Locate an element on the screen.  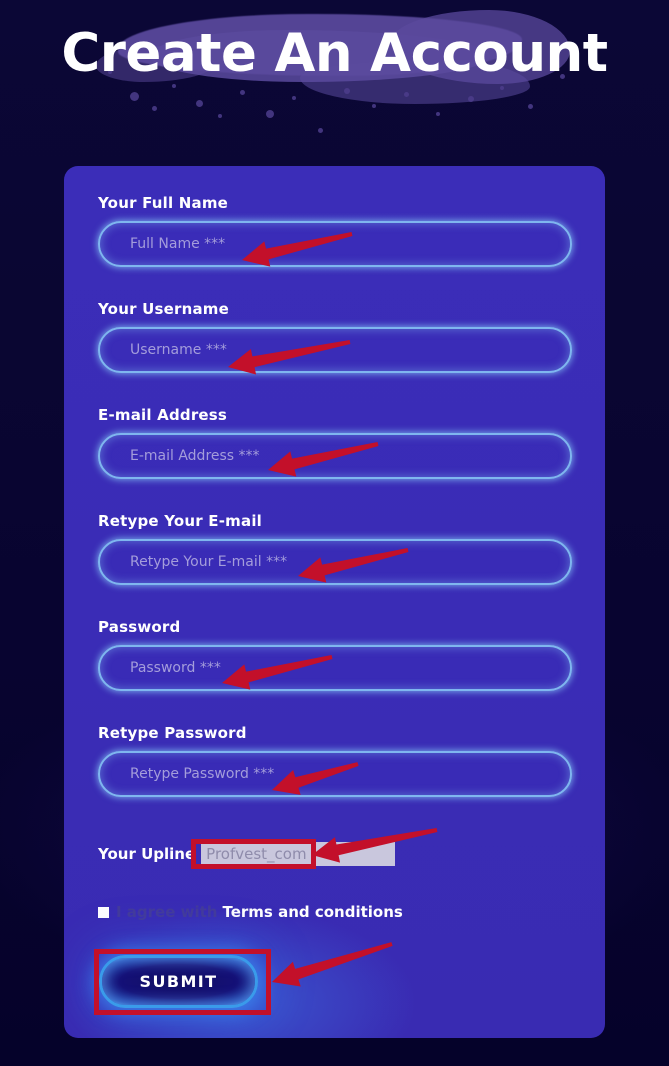
username-input is located at coordinates (335, 350).